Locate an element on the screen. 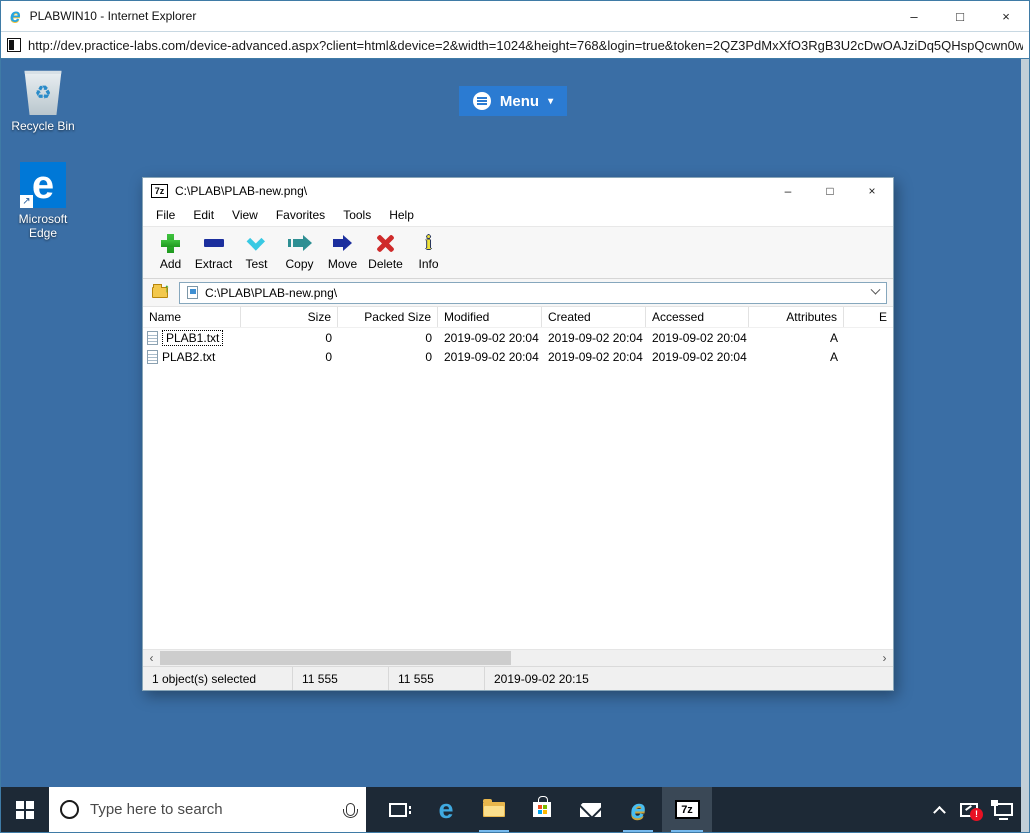  browser-window-title: PLABWIN10 - Internet Explorer is located at coordinates (113, 16).